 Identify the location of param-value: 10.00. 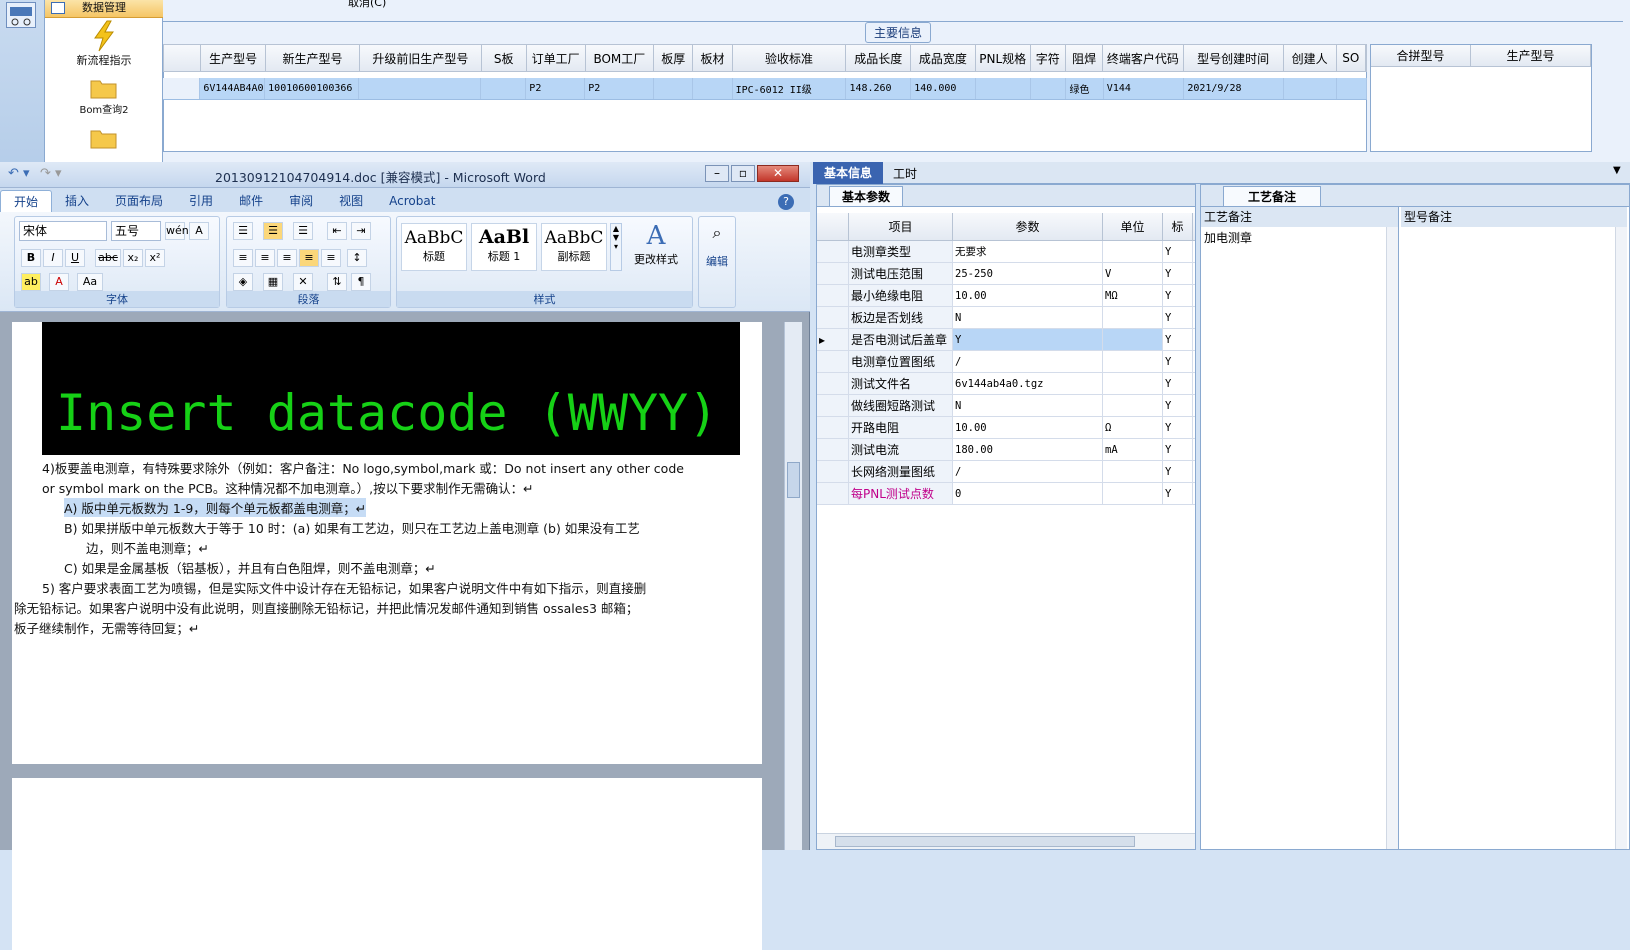
(1028, 427).